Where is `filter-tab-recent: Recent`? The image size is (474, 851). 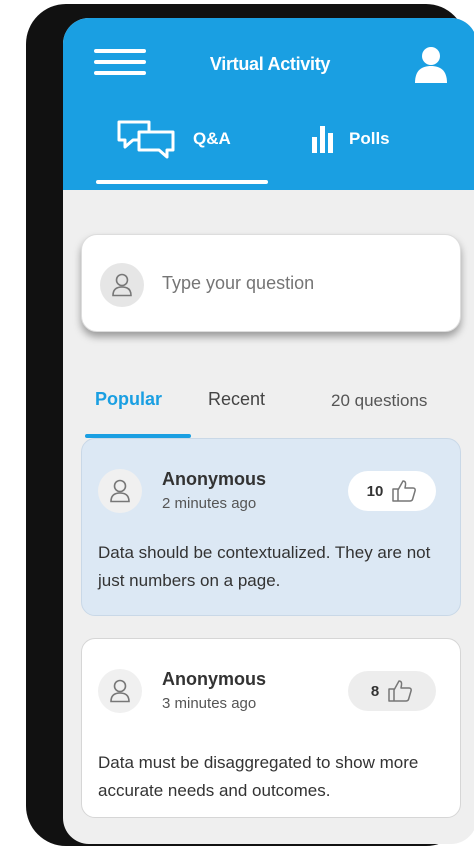 filter-tab-recent: Recent is located at coordinates (236, 399).